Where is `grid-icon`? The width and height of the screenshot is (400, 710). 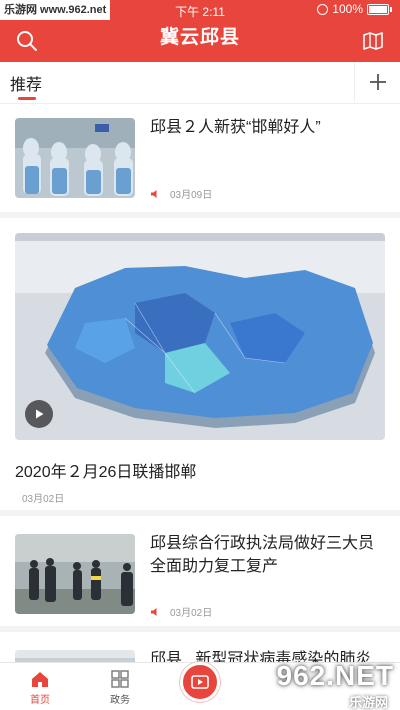
grid-icon is located at coordinates (120, 679).